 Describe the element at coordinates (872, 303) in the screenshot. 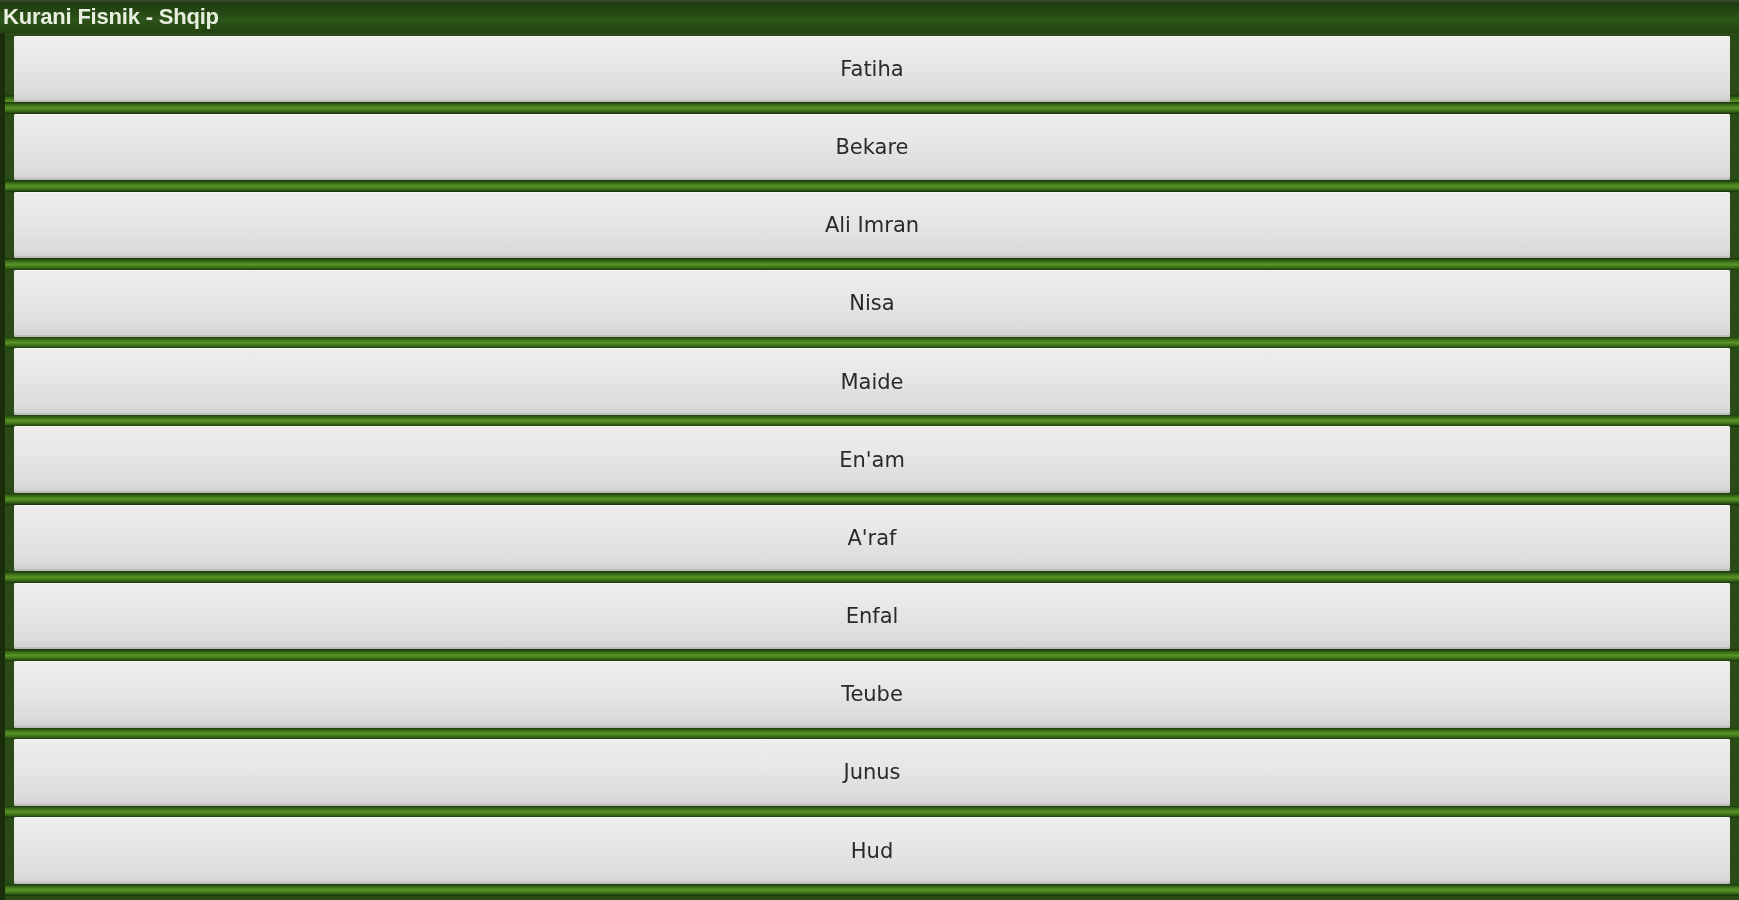

I see `surah-button: Nisa` at that location.